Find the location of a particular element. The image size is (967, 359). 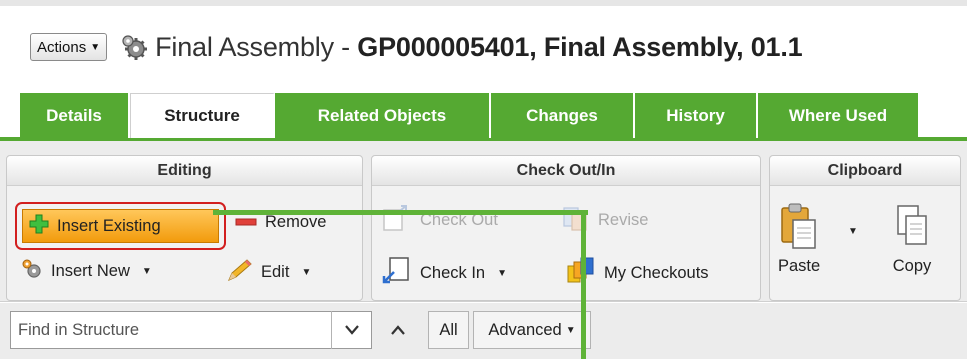

tab-related-objects: Related Objects is located at coordinates (383, 115).